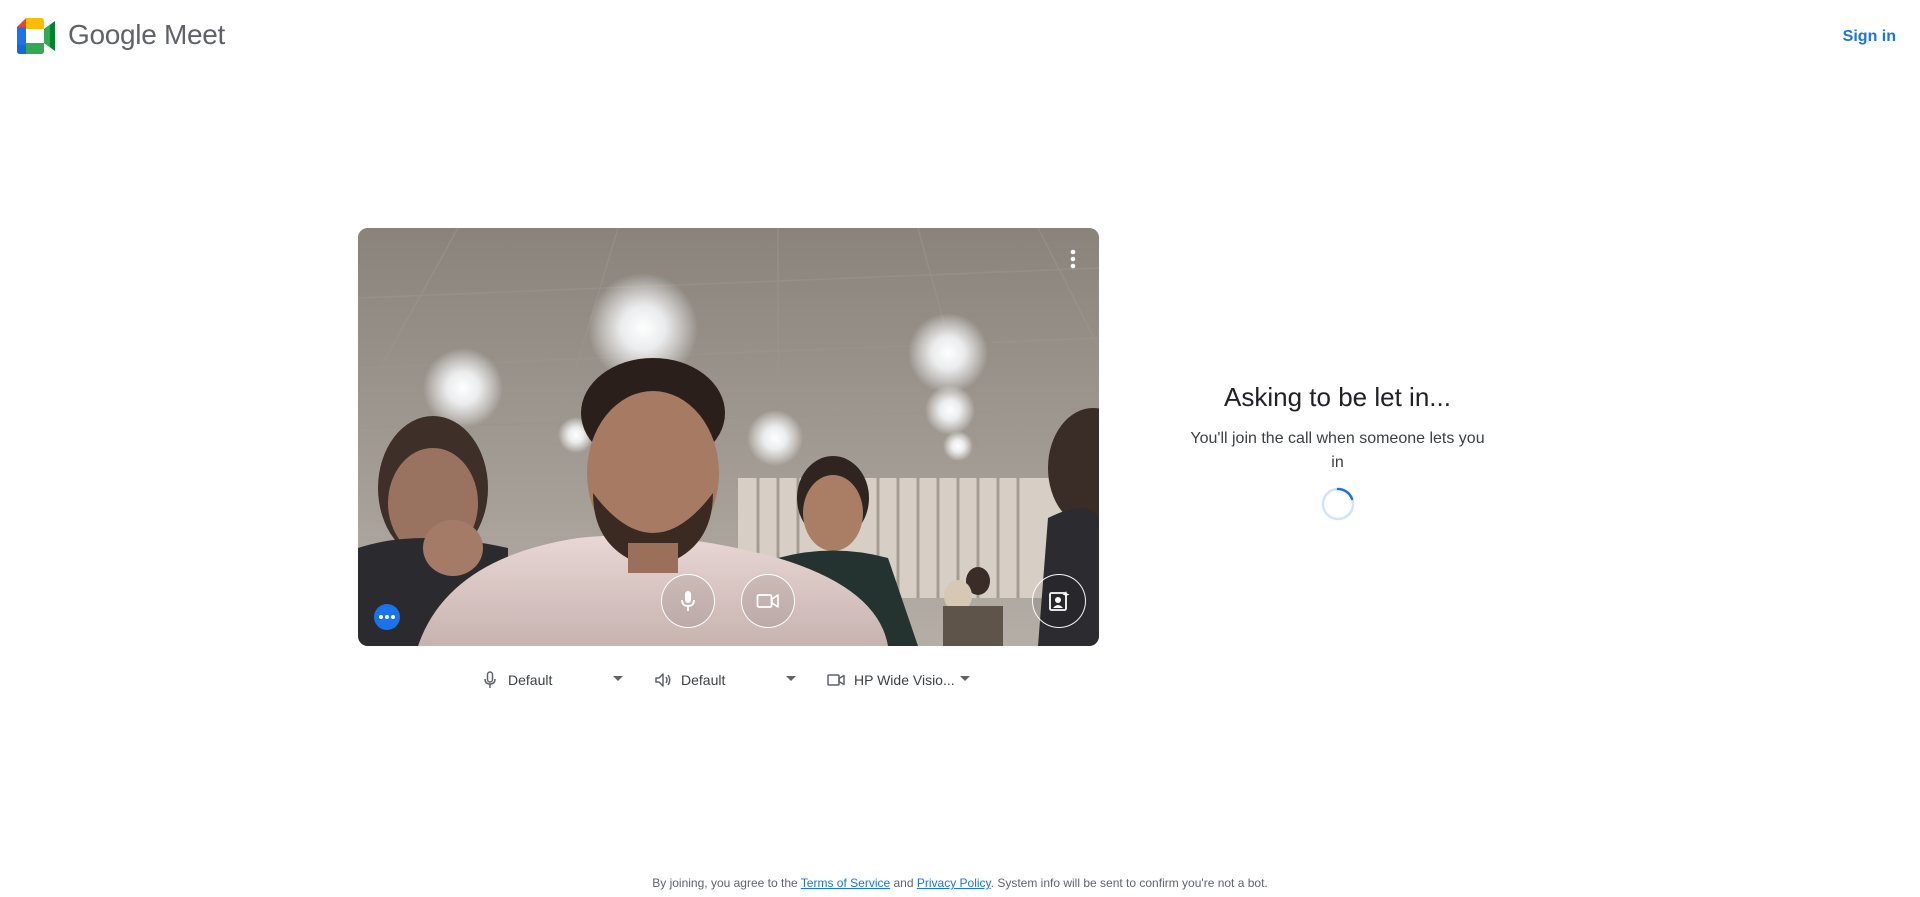 The width and height of the screenshot is (1920, 897). What do you see at coordinates (845, 883) in the screenshot?
I see `terms-of-service-link: Terms of Service` at bounding box center [845, 883].